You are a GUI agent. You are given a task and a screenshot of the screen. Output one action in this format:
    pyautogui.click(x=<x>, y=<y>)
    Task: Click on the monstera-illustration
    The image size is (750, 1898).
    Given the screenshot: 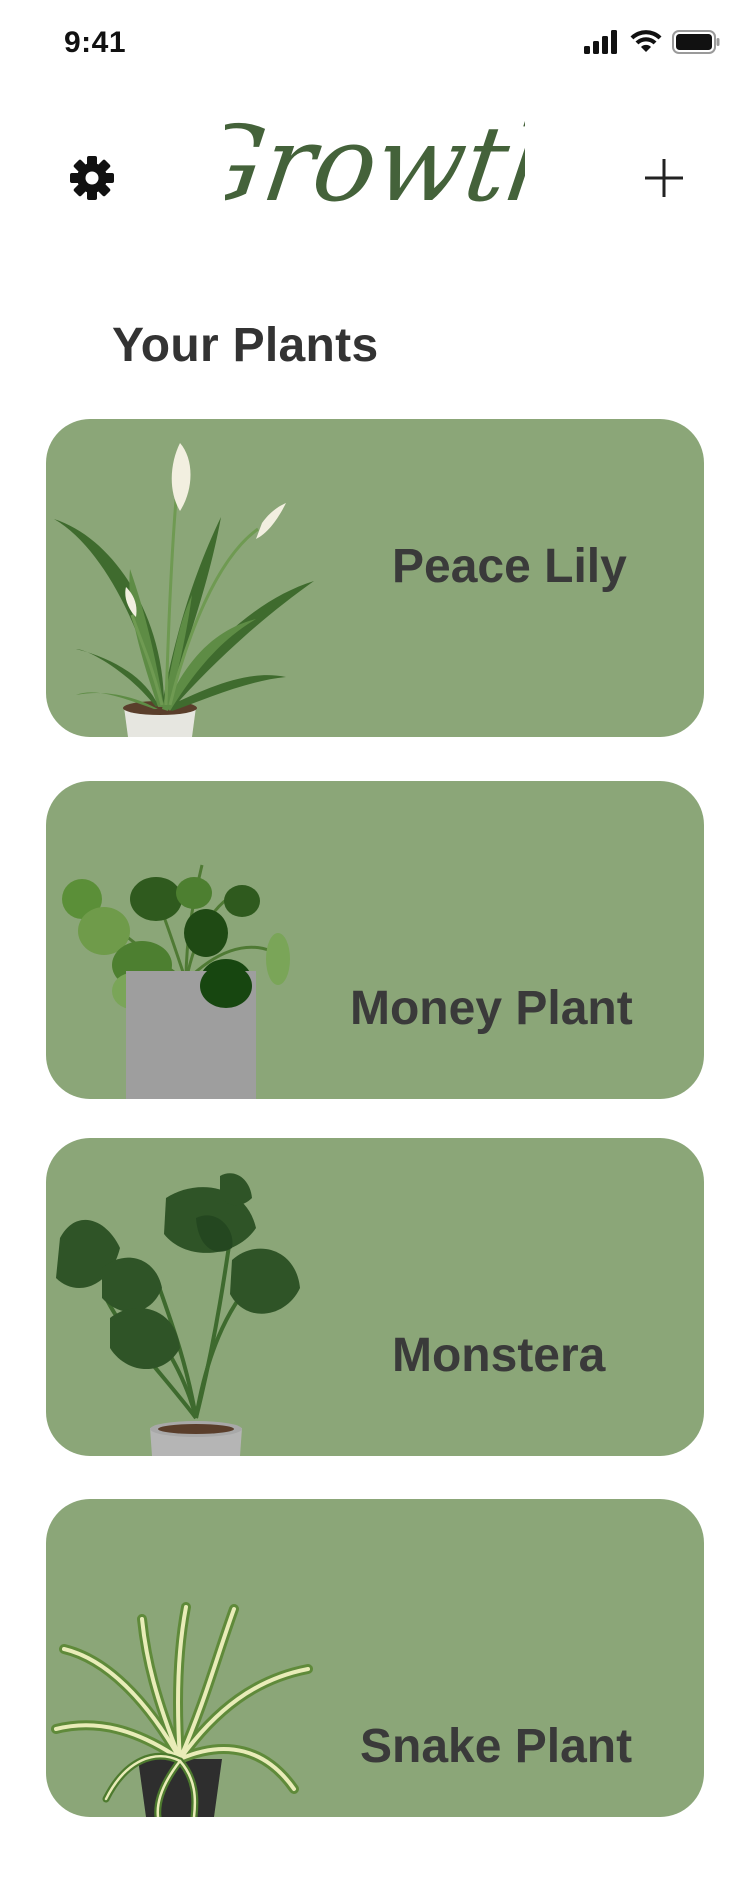 What is the action you would take?
    pyautogui.click(x=196, y=1297)
    